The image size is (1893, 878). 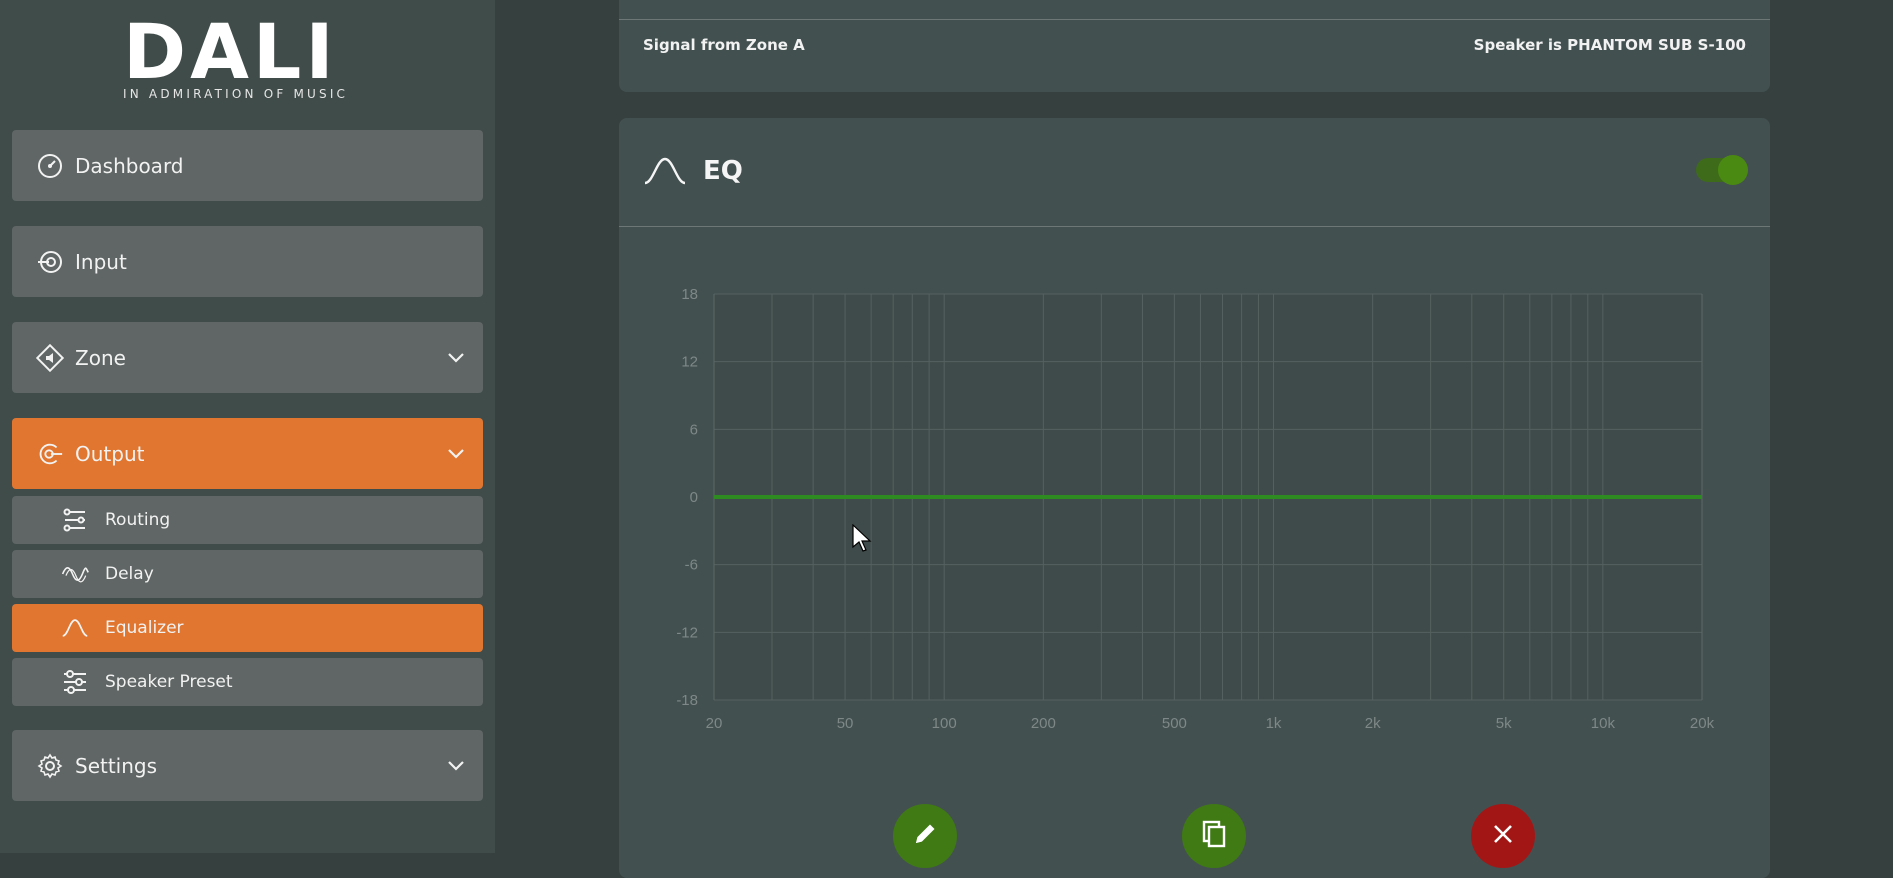 What do you see at coordinates (75, 628) in the screenshot?
I see `bell-curve-icon` at bounding box center [75, 628].